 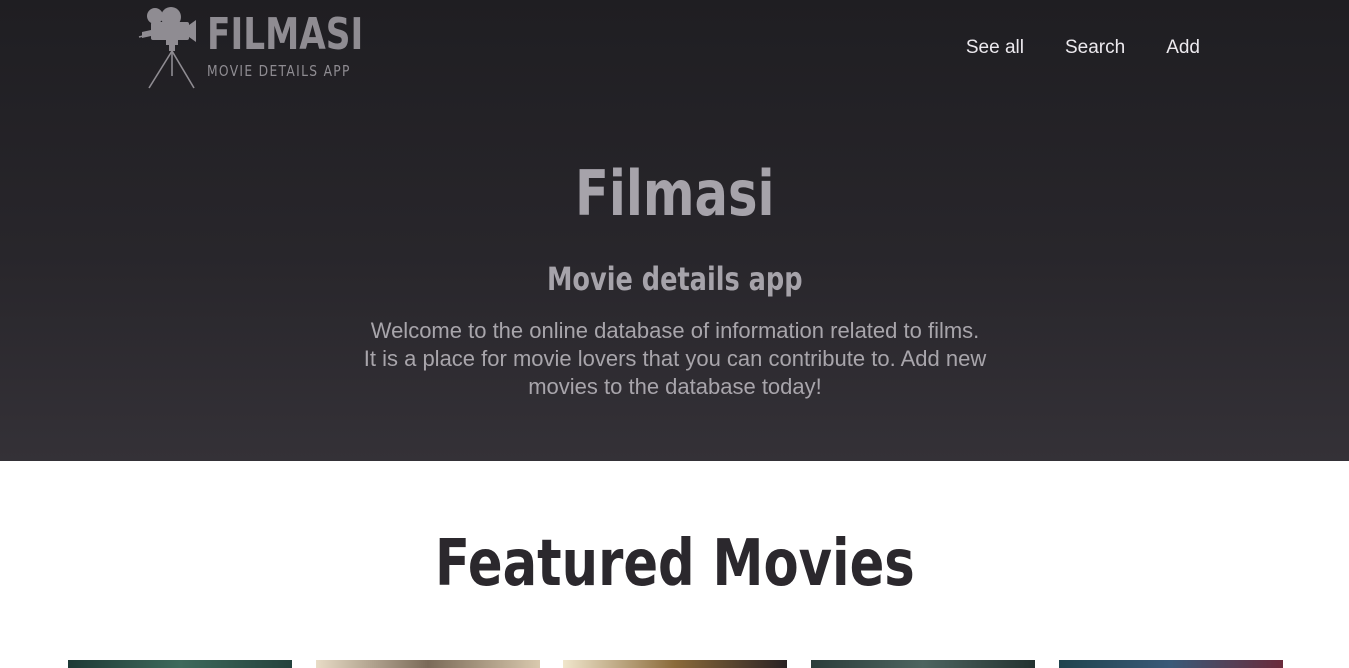 I want to click on hero-subtitle-text: Movie details app, so click(x=674, y=279).